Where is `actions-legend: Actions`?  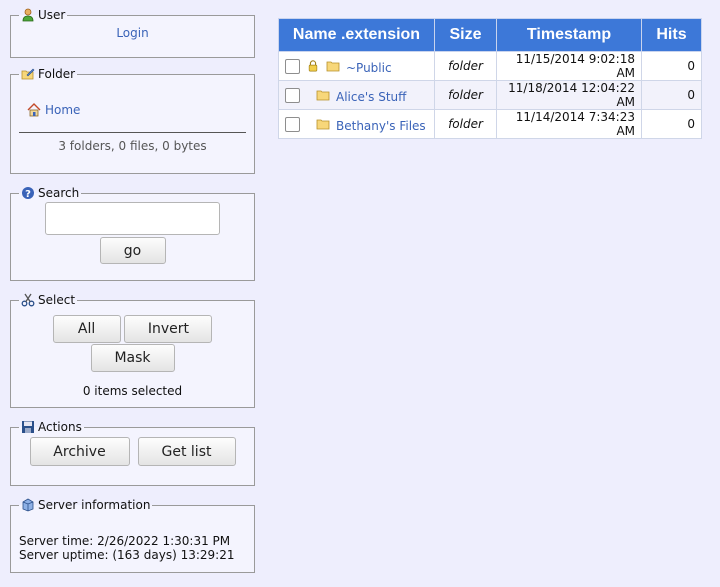
actions-legend: Actions is located at coordinates (51, 427).